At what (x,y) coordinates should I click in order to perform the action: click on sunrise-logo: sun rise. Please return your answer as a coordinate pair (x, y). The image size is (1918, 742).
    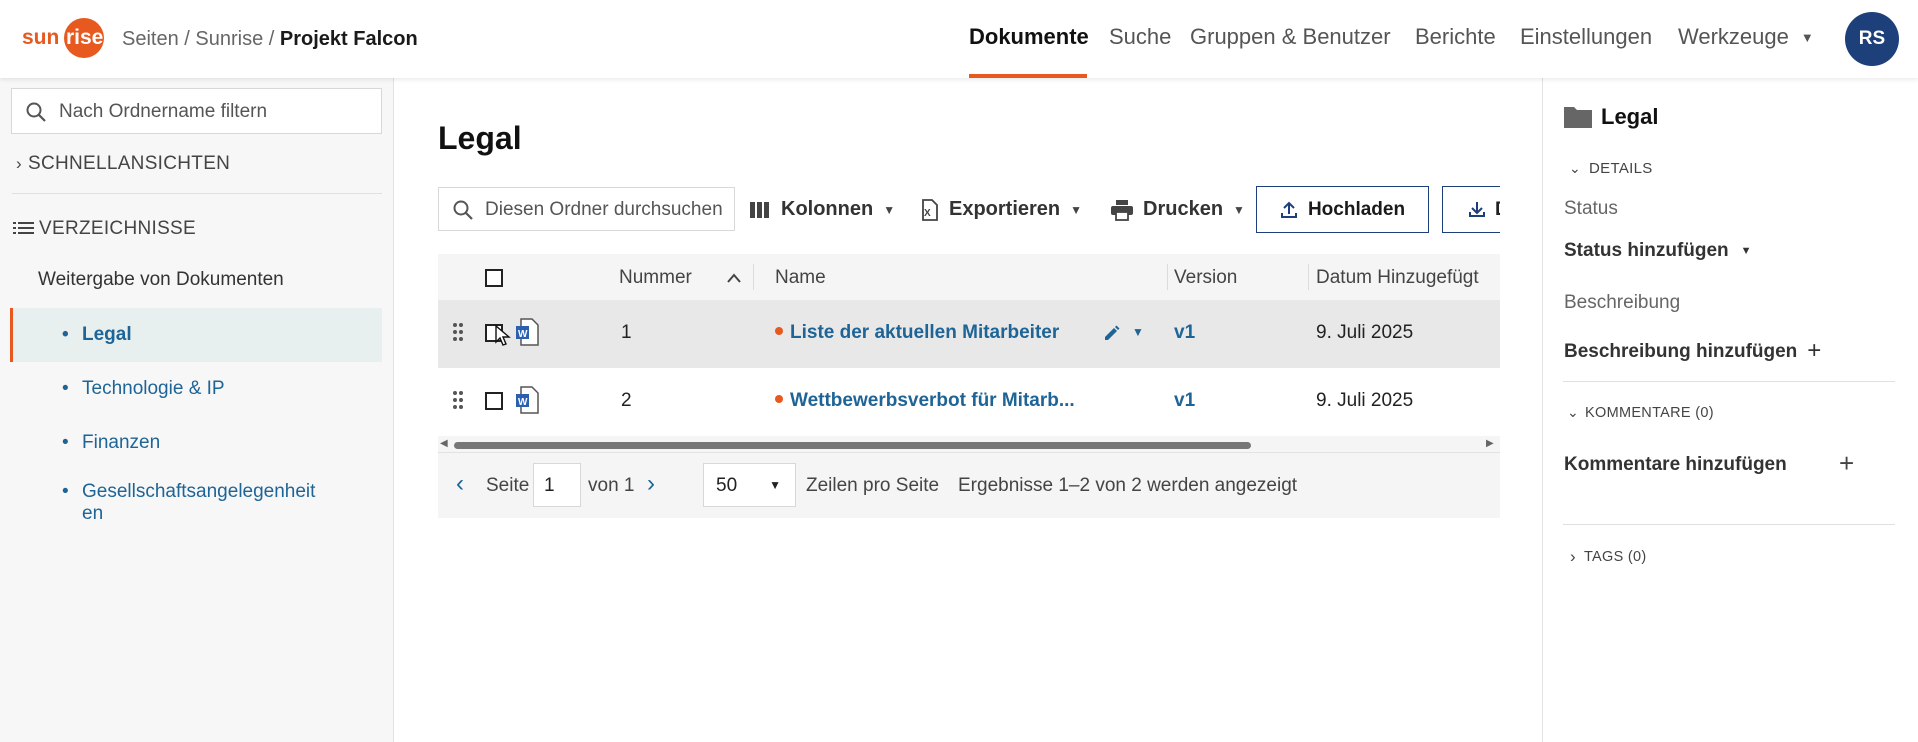
    Looking at the image, I should click on (65, 38).